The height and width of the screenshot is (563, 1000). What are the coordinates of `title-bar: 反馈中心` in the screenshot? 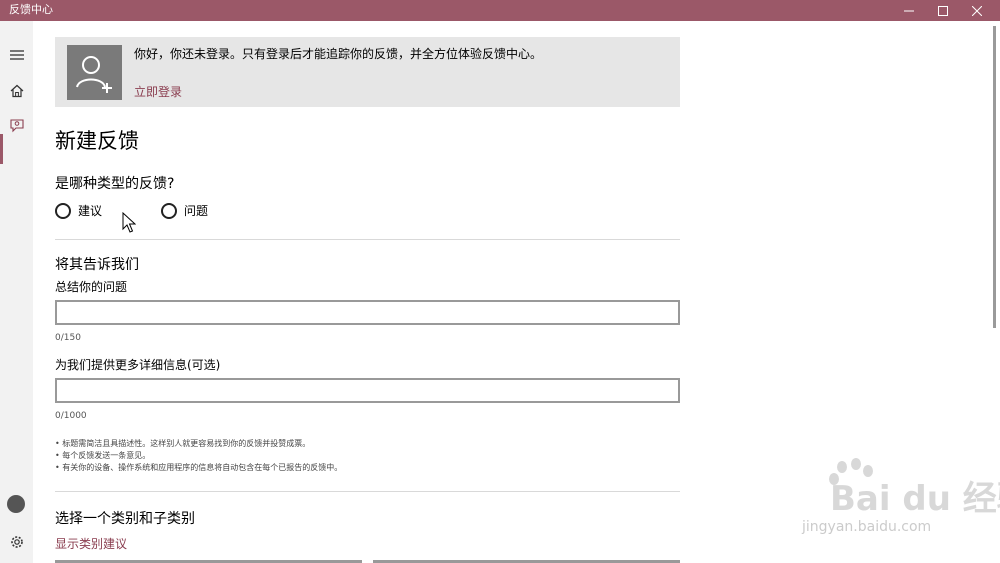 It's located at (500, 10).